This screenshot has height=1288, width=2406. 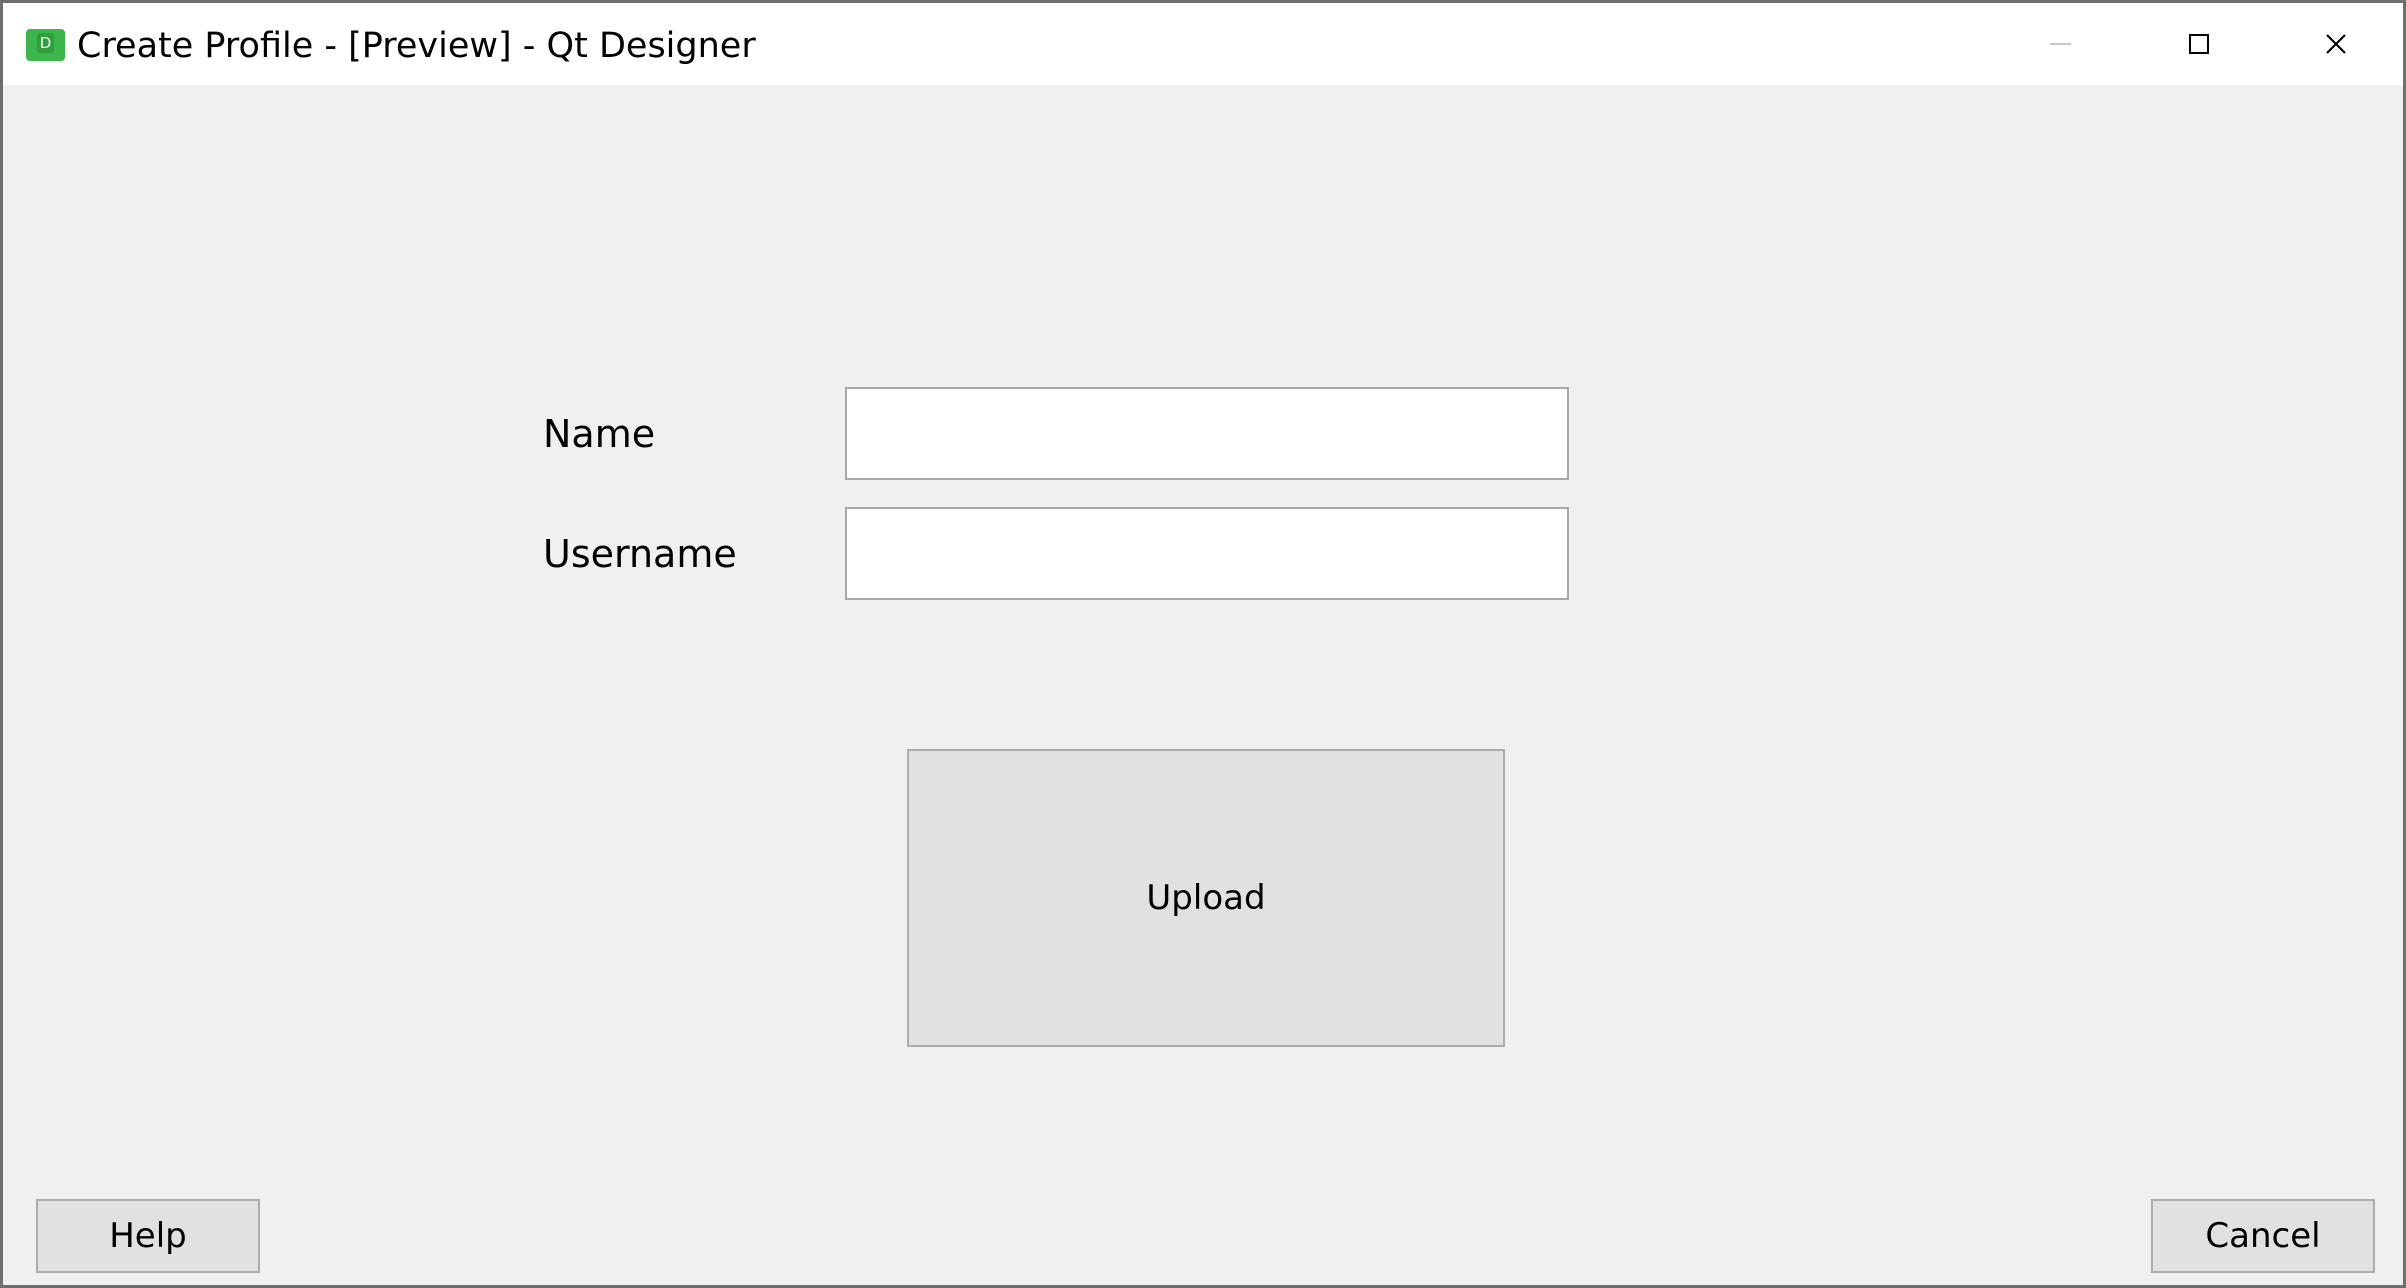 I want to click on window-title: Create Profile - [Preview] - Qt Designer, so click(x=416, y=46).